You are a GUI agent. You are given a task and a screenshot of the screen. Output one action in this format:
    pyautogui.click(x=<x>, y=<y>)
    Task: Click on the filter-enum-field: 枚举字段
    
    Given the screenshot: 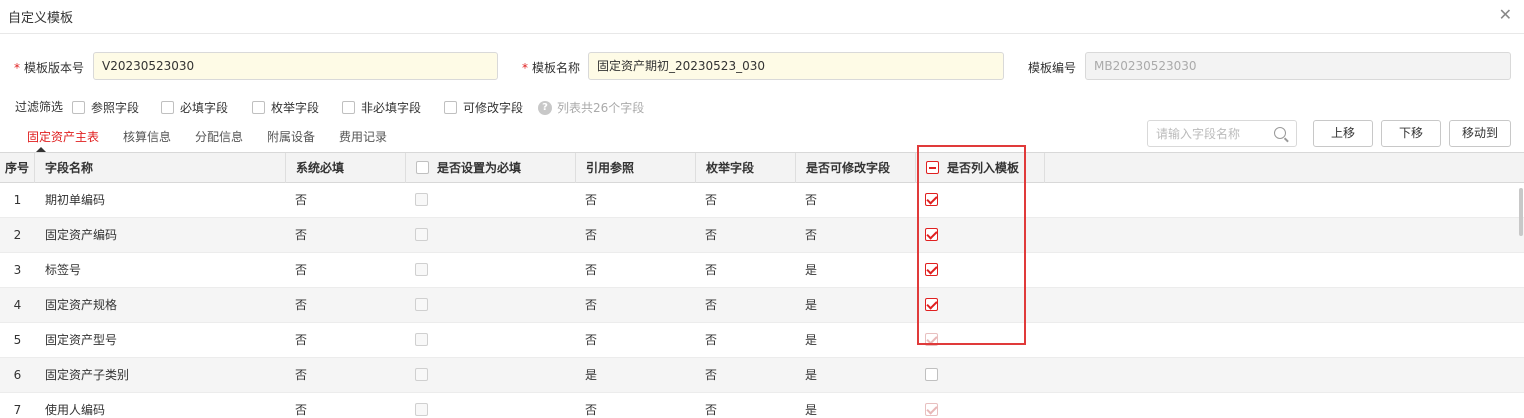 What is the action you would take?
    pyautogui.click(x=285, y=107)
    